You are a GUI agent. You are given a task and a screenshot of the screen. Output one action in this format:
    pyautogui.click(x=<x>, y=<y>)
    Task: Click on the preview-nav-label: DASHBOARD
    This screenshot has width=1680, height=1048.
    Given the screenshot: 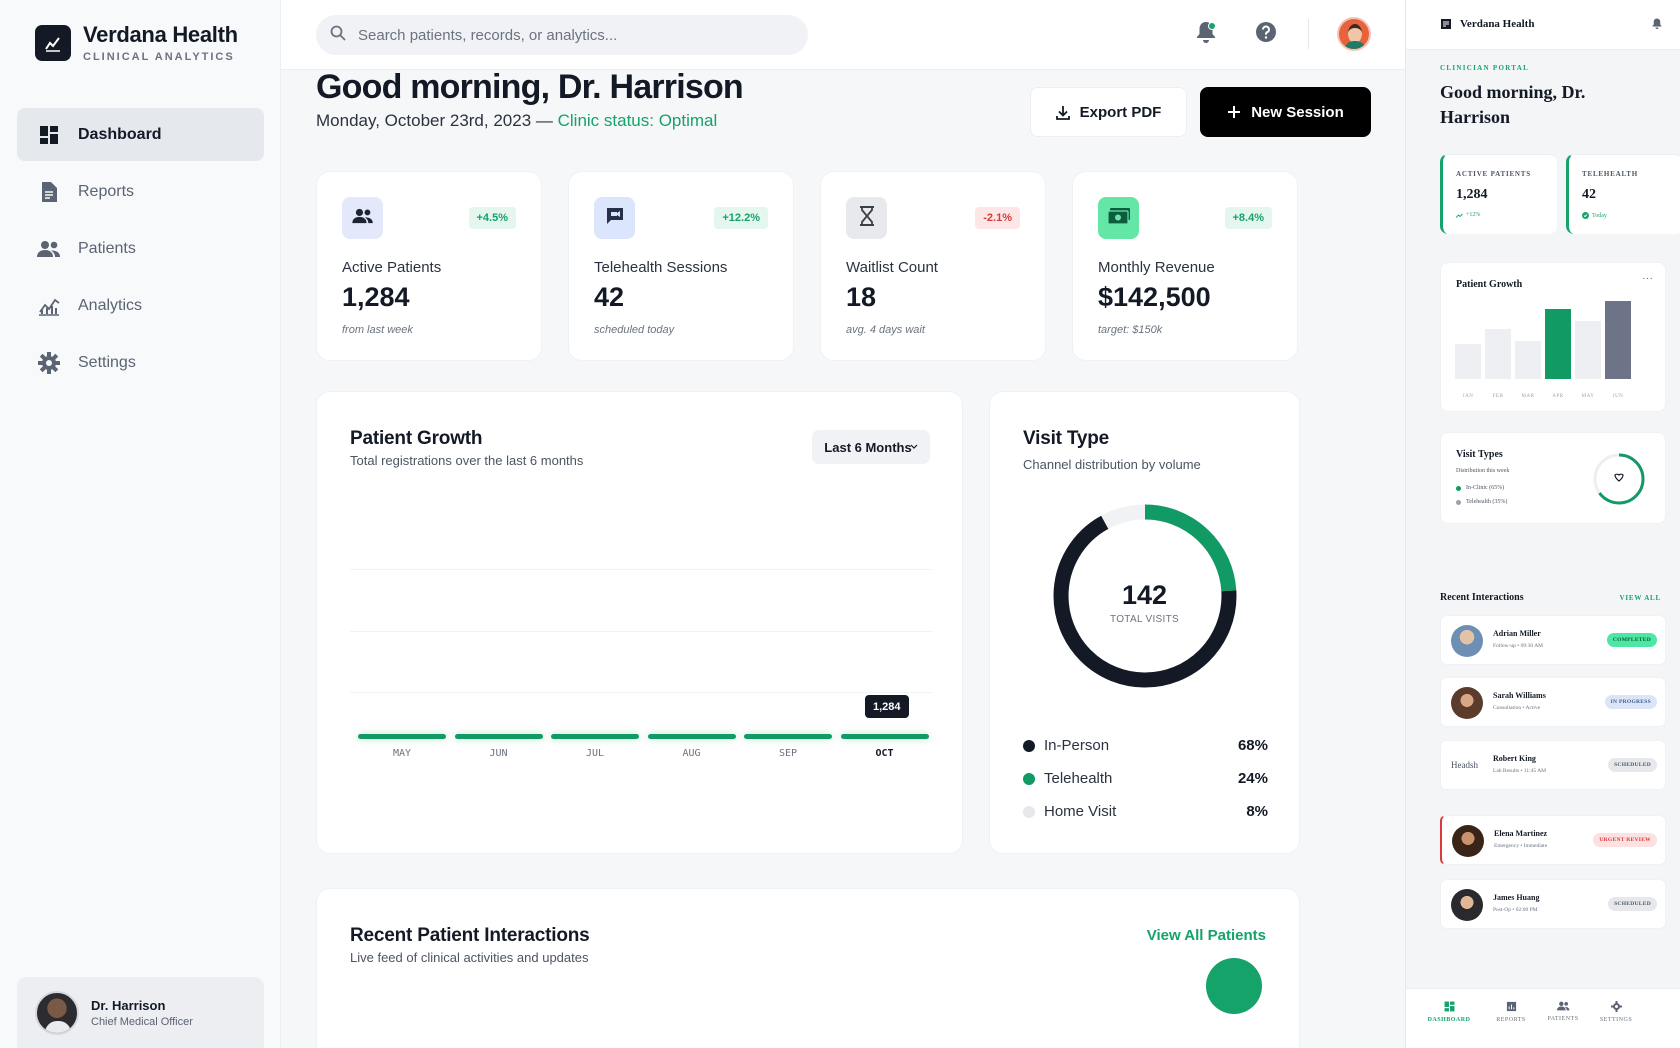 What is the action you would take?
    pyautogui.click(x=1449, y=1020)
    